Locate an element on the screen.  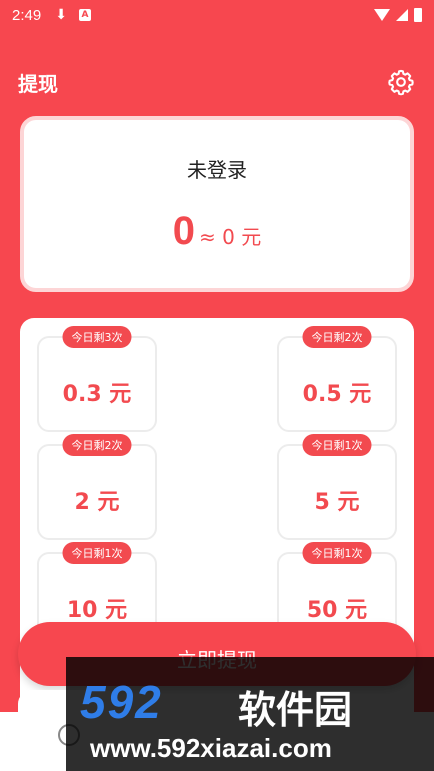
settings-button is located at coordinates (401, 82).